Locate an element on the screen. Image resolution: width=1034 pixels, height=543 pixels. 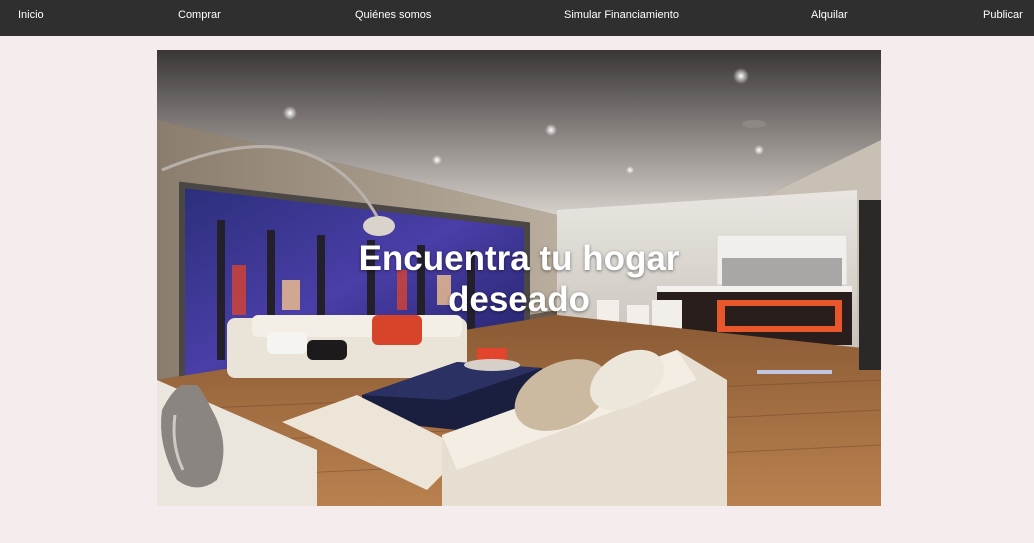
nav-link-alquilar: Alquilar is located at coordinates (829, 15).